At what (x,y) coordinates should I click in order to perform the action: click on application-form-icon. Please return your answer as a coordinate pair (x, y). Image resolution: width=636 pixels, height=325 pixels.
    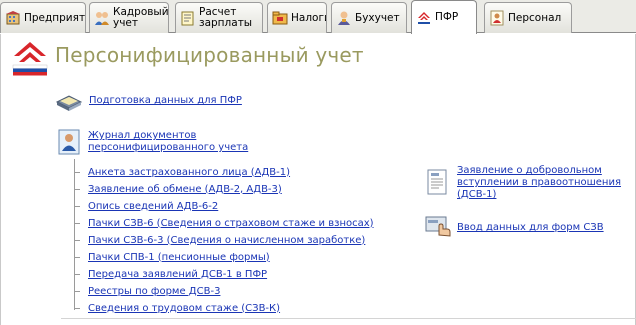
    Looking at the image, I should click on (437, 182).